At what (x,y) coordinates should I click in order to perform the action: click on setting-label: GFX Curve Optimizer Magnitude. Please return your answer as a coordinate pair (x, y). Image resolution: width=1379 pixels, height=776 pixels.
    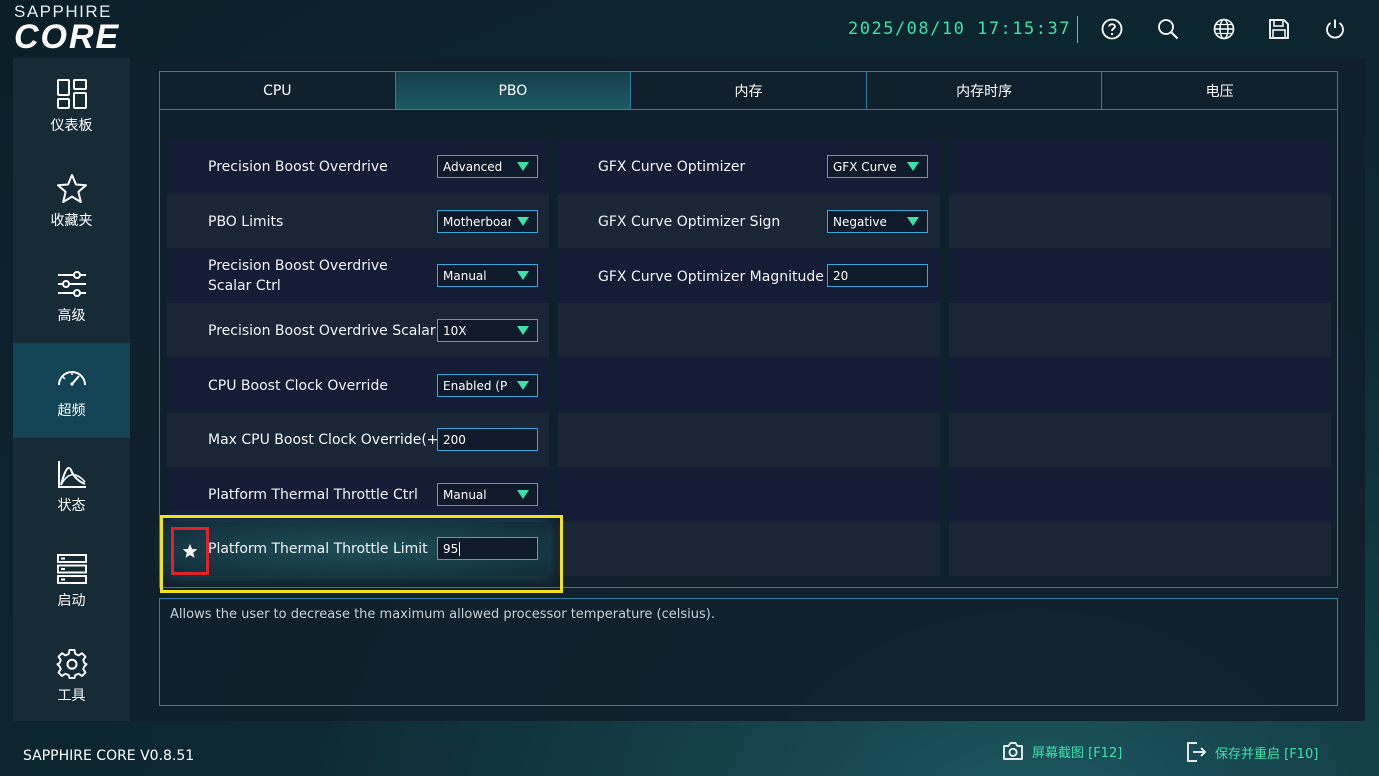
    Looking at the image, I should click on (711, 277).